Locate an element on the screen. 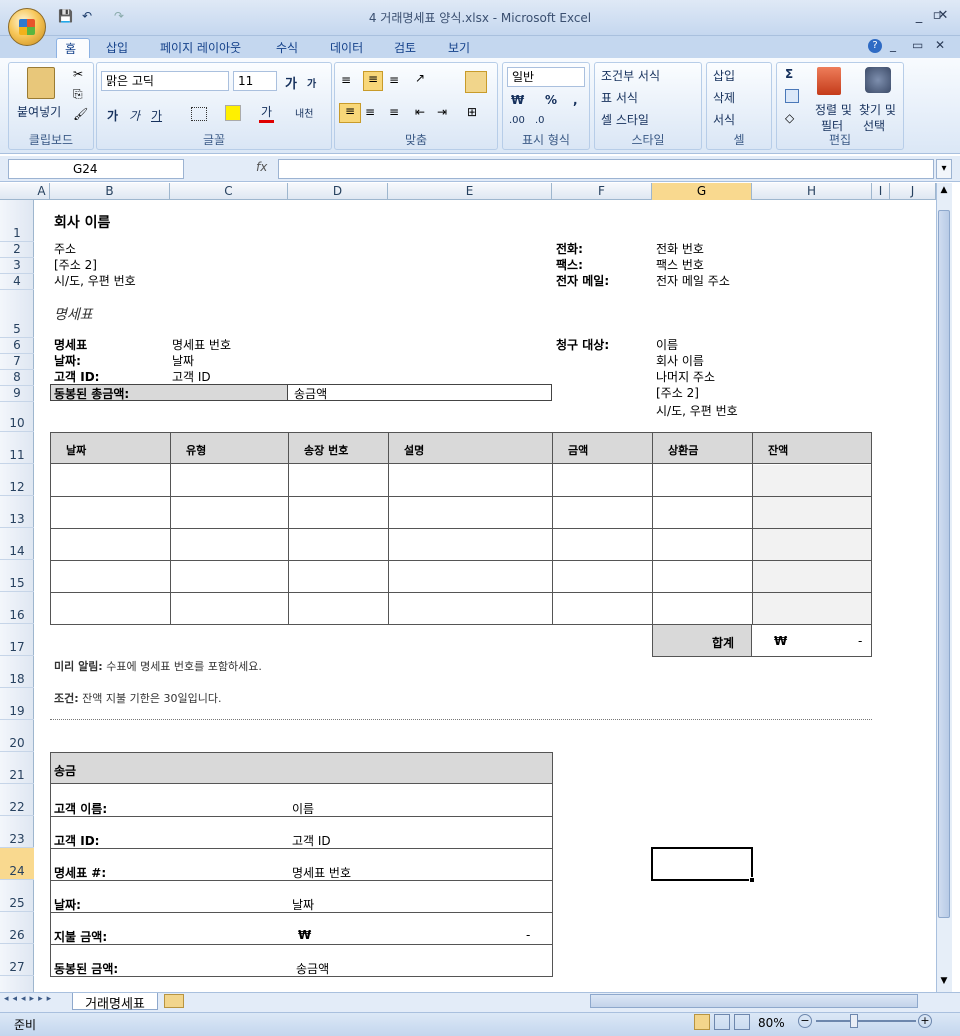 Image resolution: width=960 pixels, height=1036 pixels. zoom-in-icon: + is located at coordinates (925, 1021).